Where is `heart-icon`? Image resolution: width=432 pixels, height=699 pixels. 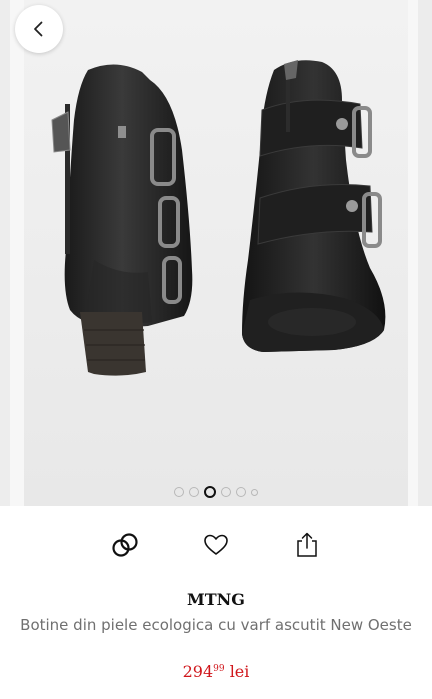 heart-icon is located at coordinates (216, 544).